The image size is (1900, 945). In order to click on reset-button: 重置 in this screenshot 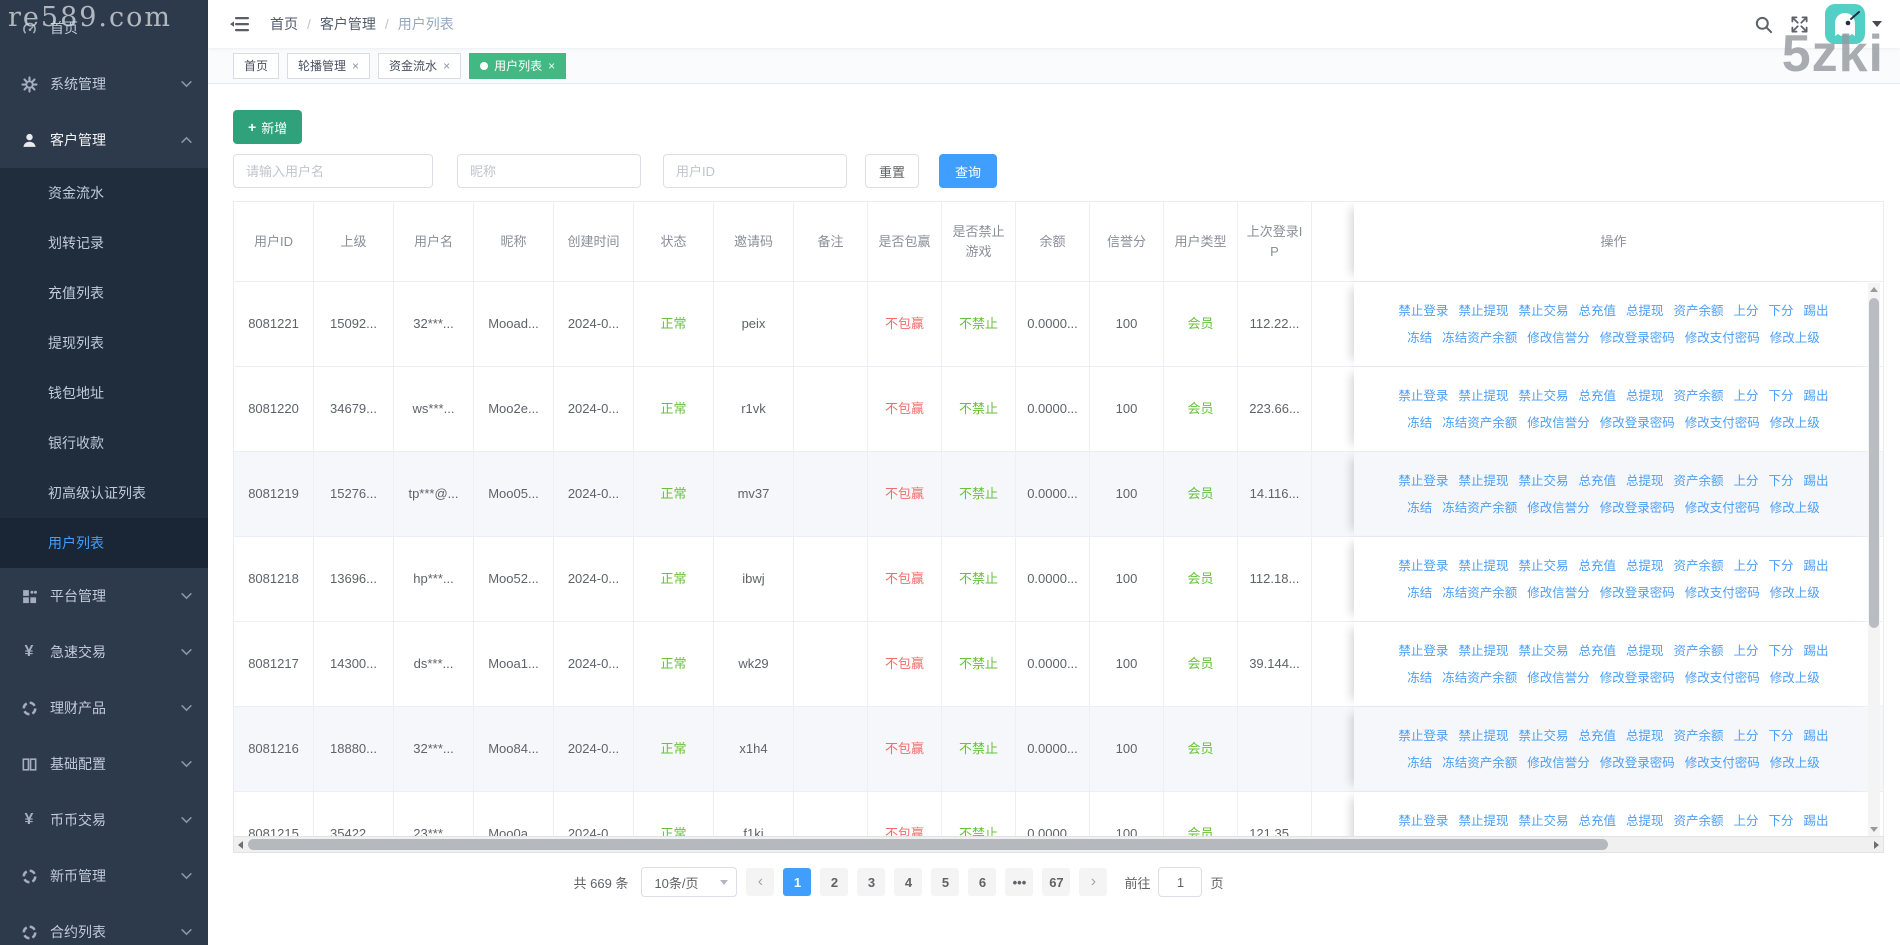, I will do `click(892, 171)`.